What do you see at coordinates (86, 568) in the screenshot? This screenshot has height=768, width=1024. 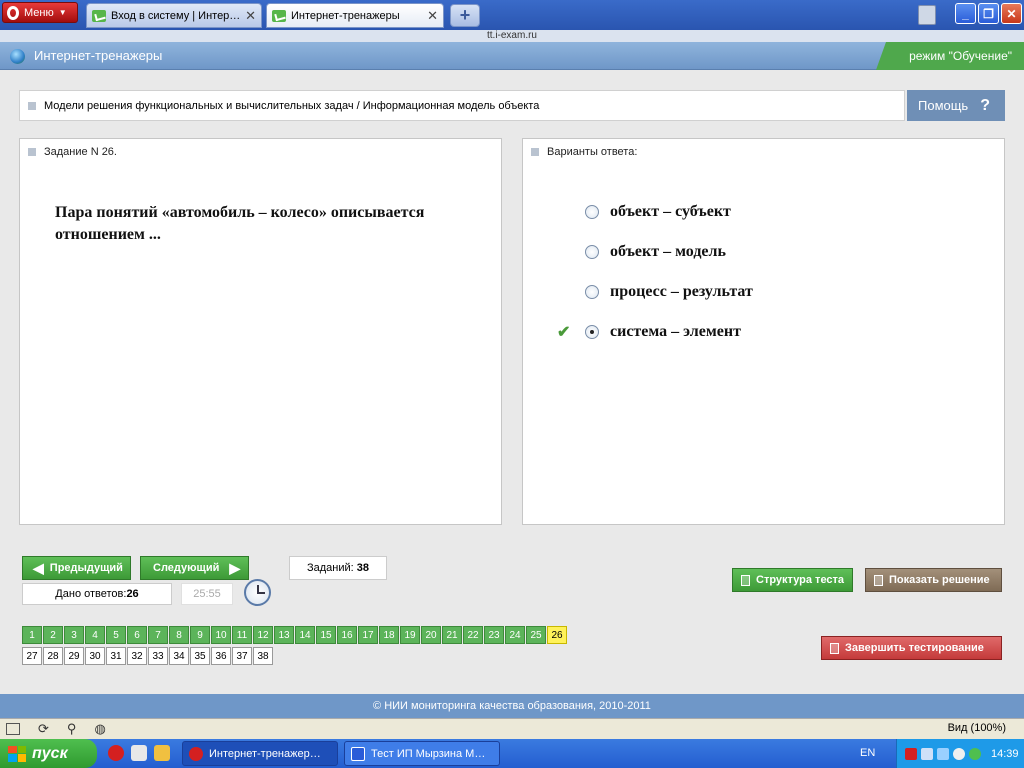 I see `prev-label: Предыдущий` at bounding box center [86, 568].